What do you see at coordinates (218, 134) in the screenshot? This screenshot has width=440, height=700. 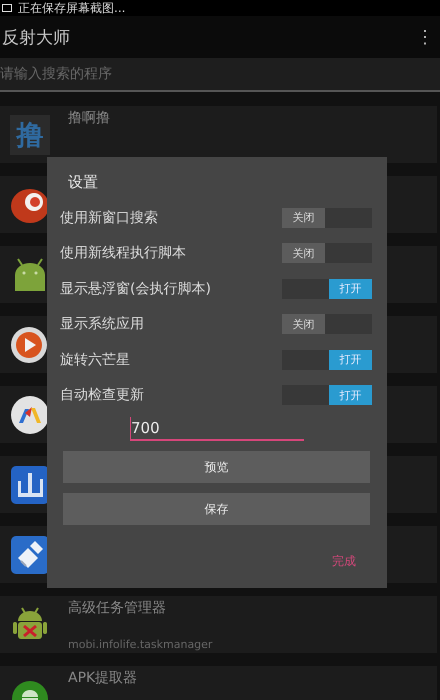 I see `app-row: 撸 撸啊撸` at bounding box center [218, 134].